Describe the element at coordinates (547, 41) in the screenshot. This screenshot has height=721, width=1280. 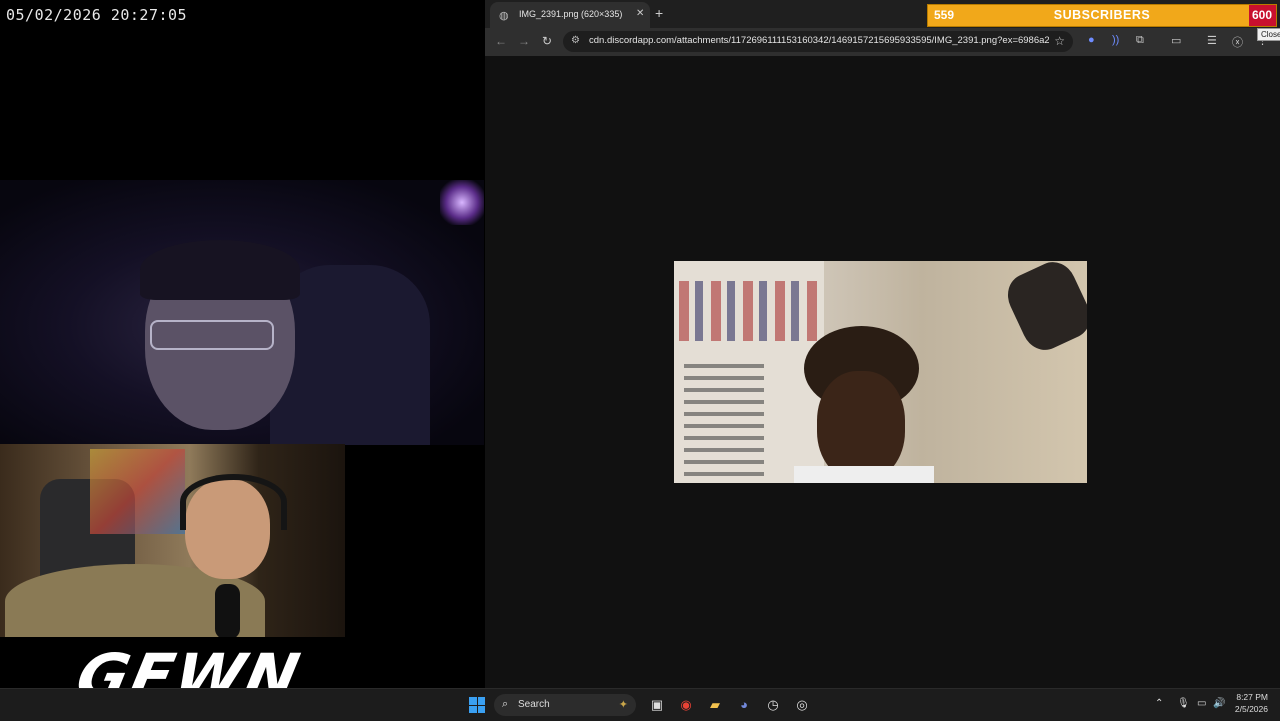
I see `reload-icon: ↻` at that location.